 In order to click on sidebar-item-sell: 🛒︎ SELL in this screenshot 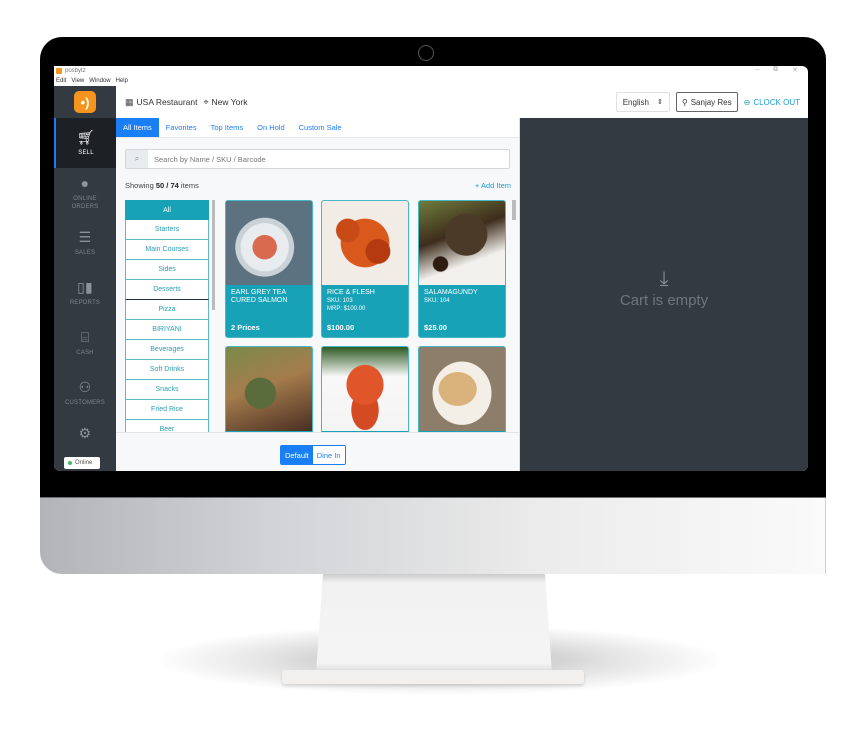, I will do `click(85, 143)`.